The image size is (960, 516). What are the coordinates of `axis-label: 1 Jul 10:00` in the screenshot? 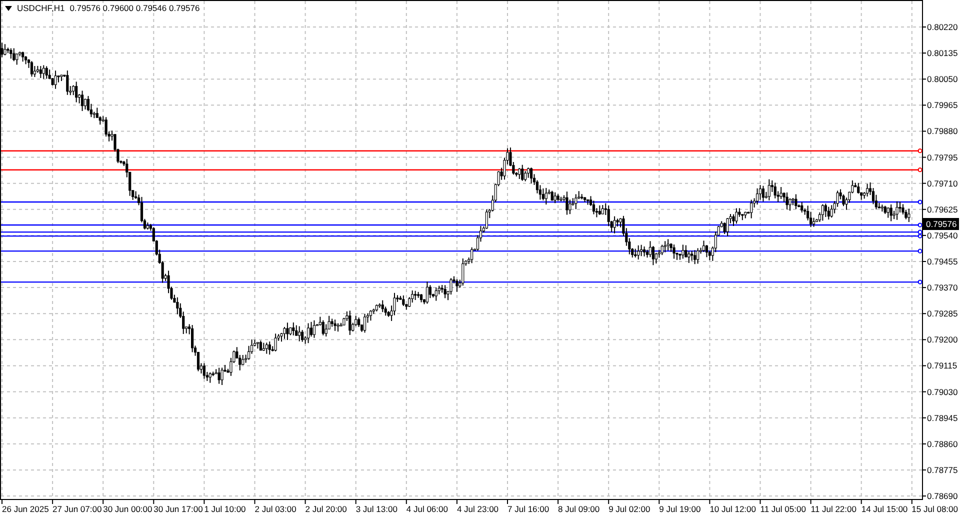 It's located at (225, 509).